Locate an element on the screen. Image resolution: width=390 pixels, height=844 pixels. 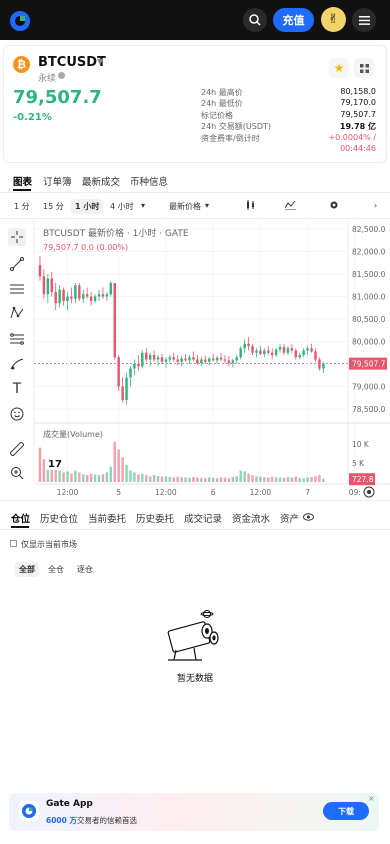
filter-cross: 全仓 is located at coordinates (56, 569).